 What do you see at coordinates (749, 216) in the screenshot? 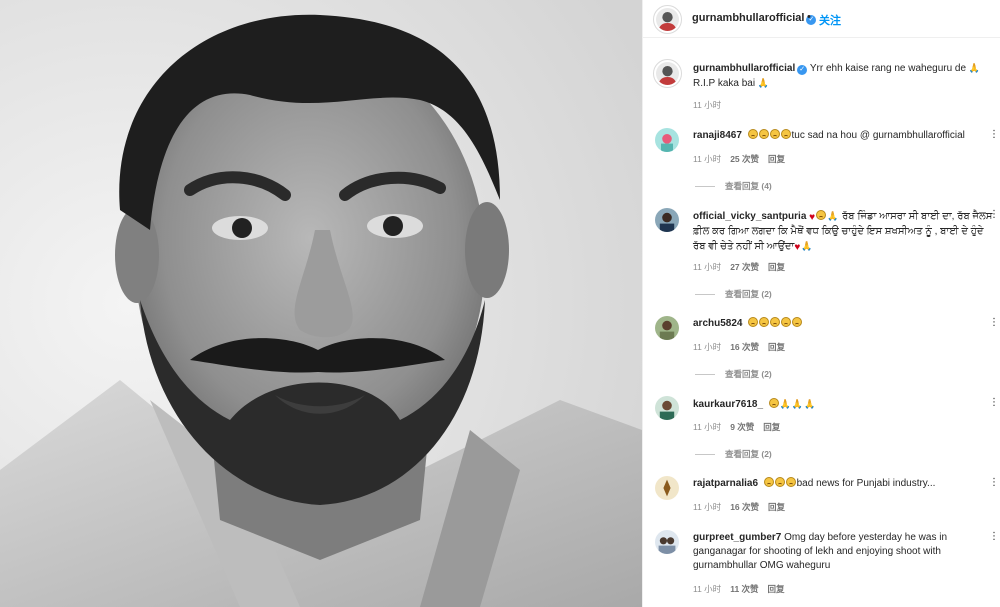
I see `comment-username: official_vicky_santpuria` at bounding box center [749, 216].